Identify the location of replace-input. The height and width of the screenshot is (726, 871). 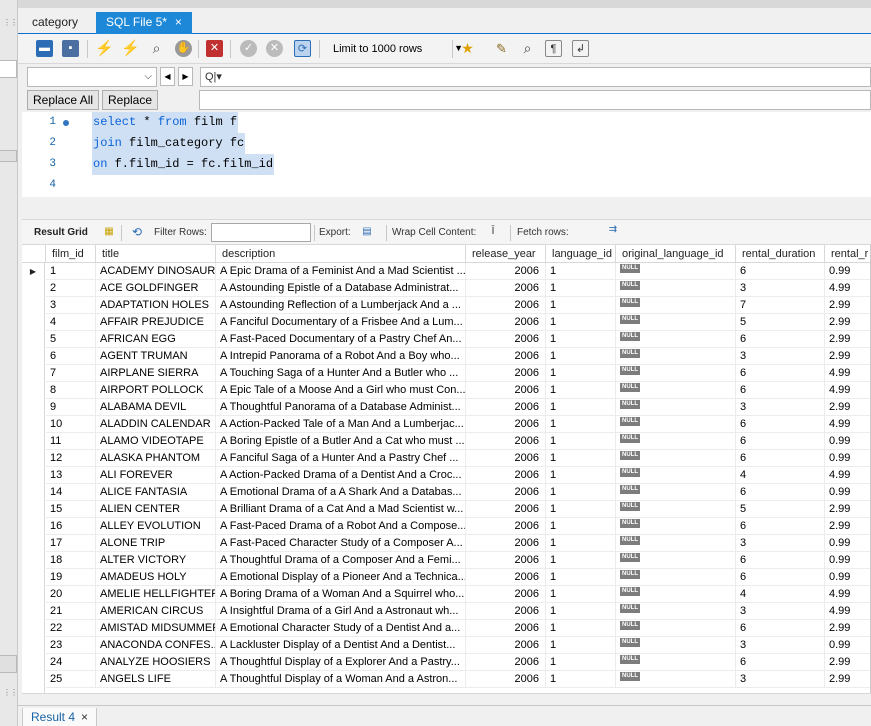
(535, 100).